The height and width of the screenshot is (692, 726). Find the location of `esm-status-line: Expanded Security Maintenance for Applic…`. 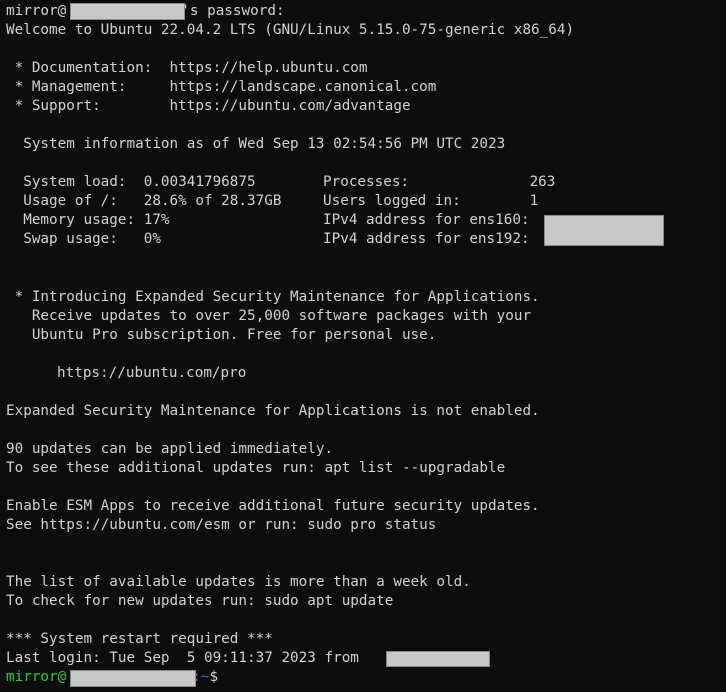

esm-status-line: Expanded Security Maintenance for Applic… is located at coordinates (273, 411).